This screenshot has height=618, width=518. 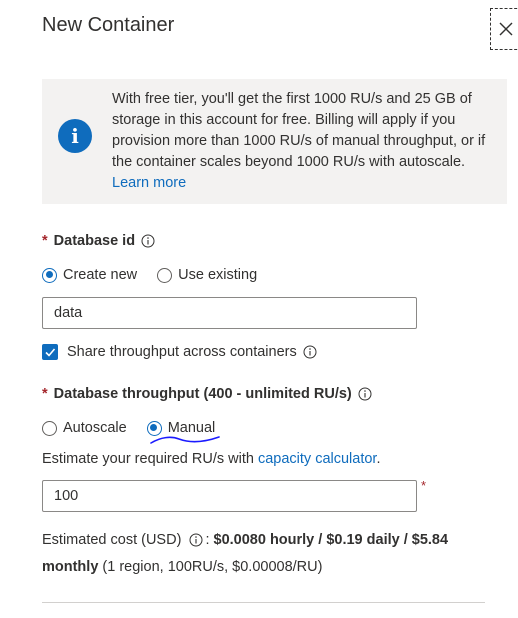 I want to click on share-throughput-label: Share throughput across containers, so click(x=182, y=352).